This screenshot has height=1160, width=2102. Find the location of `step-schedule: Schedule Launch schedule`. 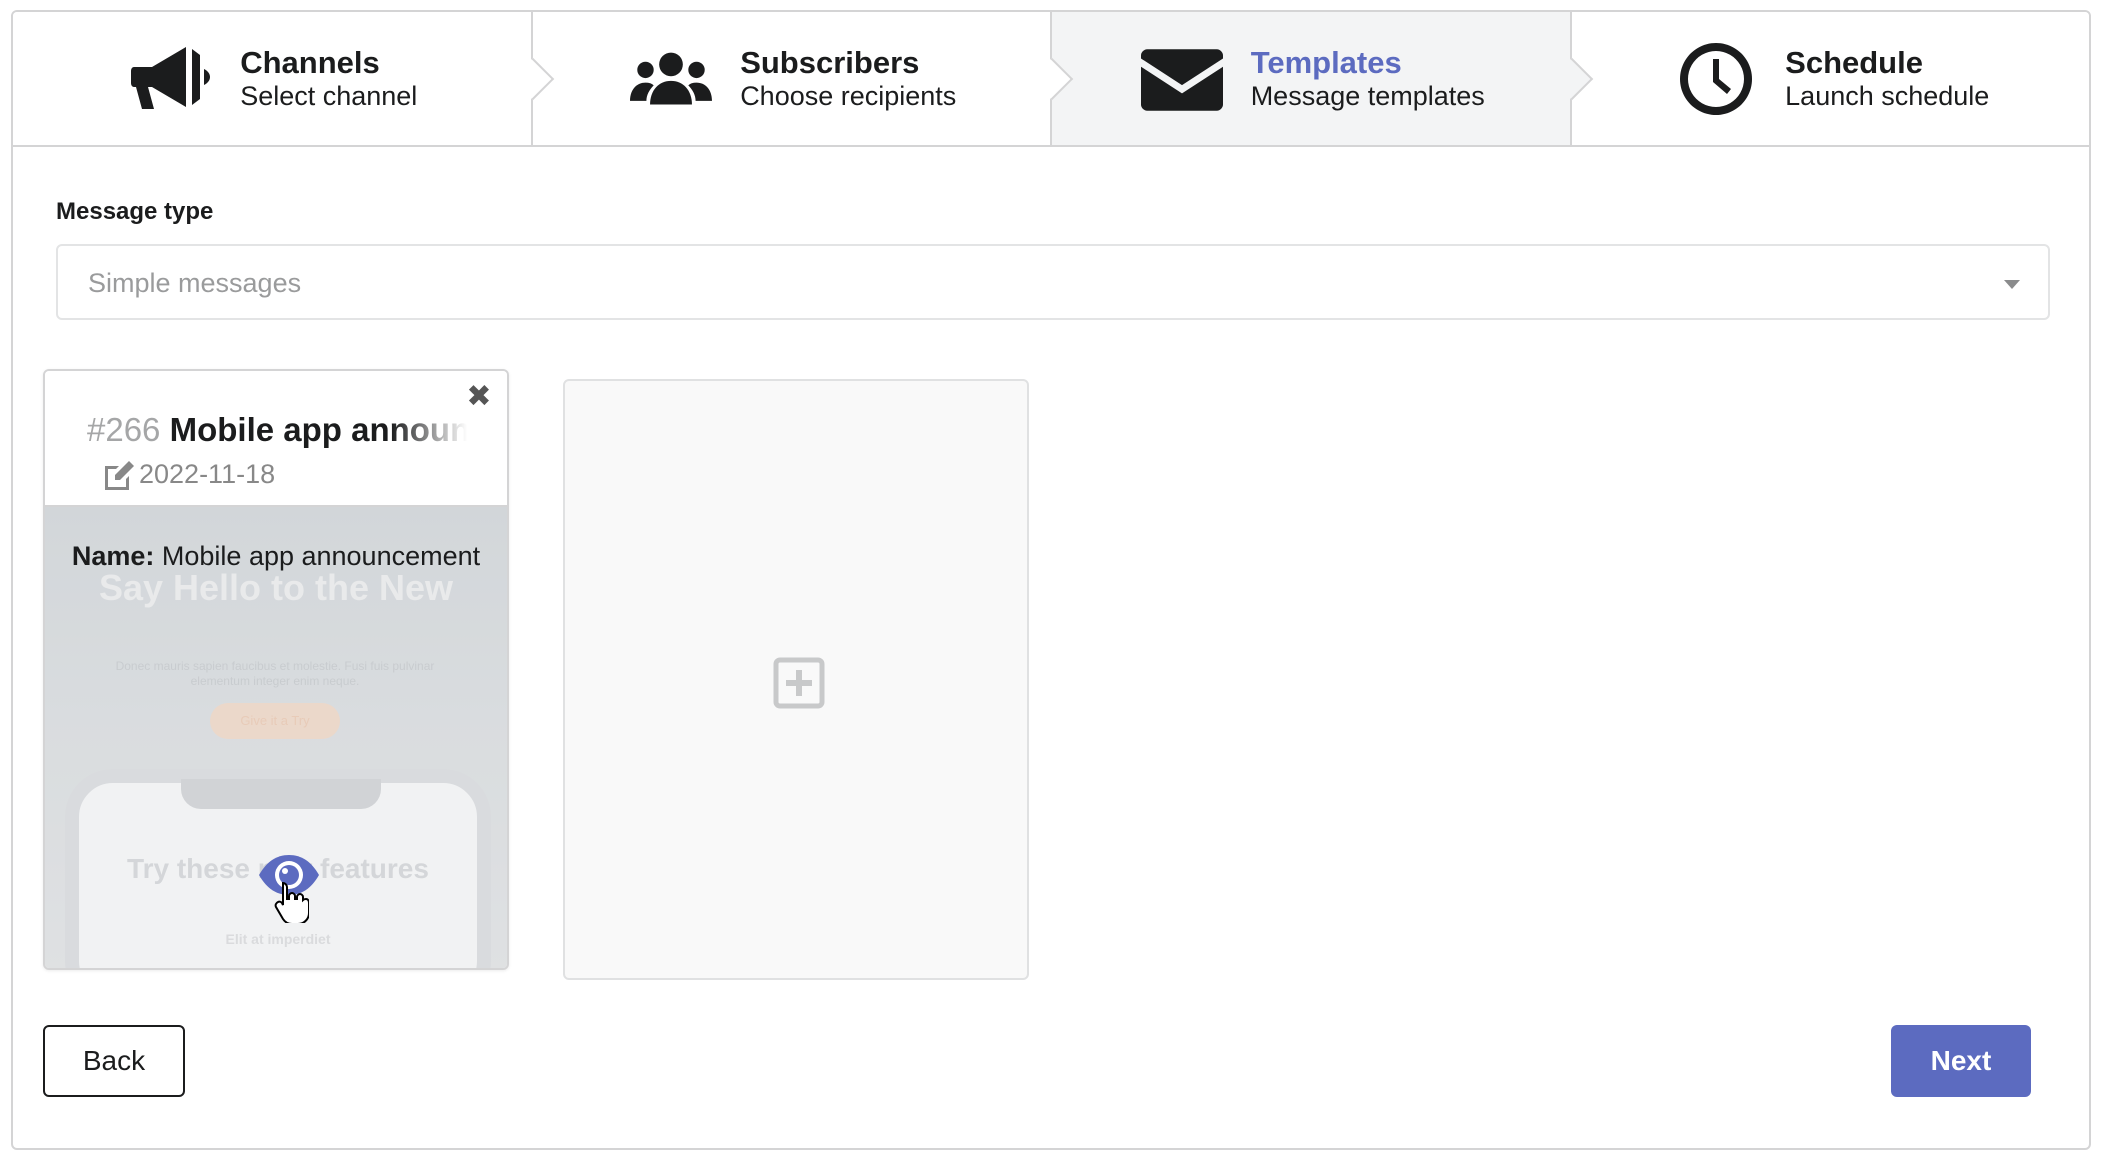

step-schedule: Schedule Launch schedule is located at coordinates (1829, 78).